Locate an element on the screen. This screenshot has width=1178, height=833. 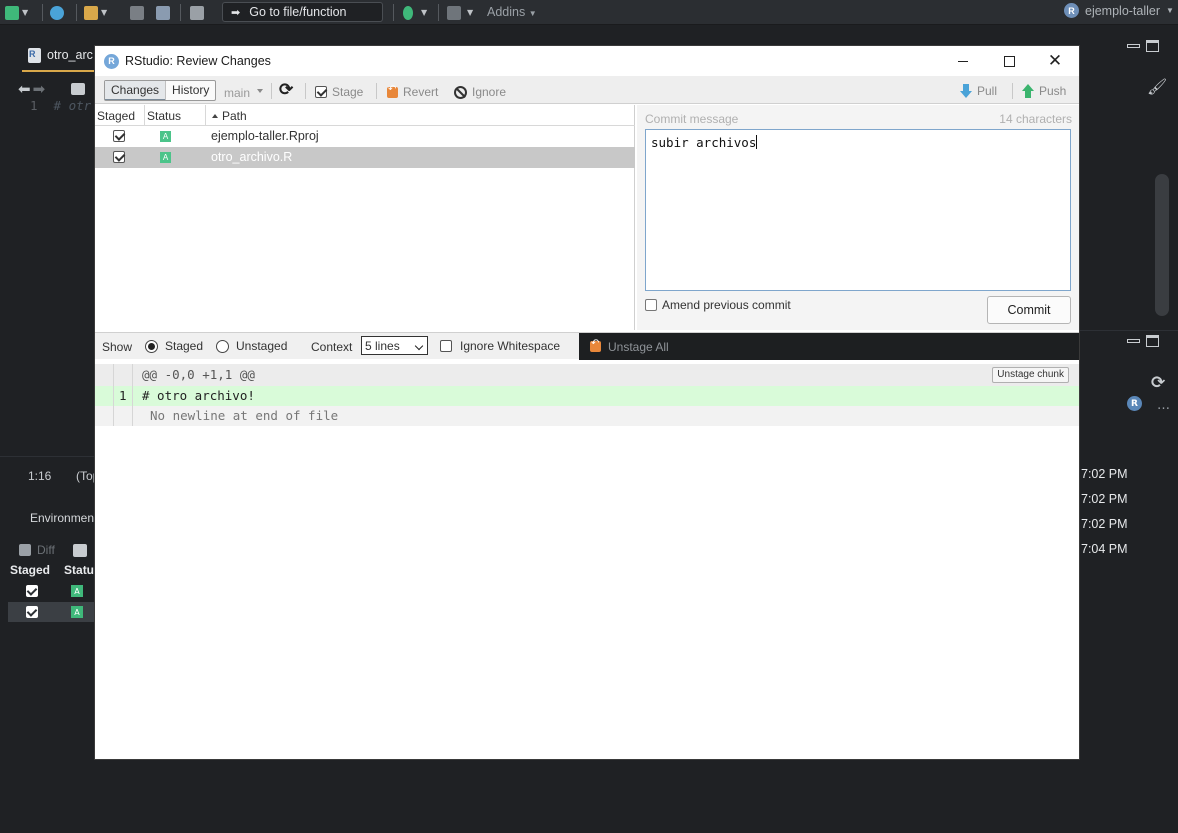
chevron-down-icon is located at coordinates (260, 91).